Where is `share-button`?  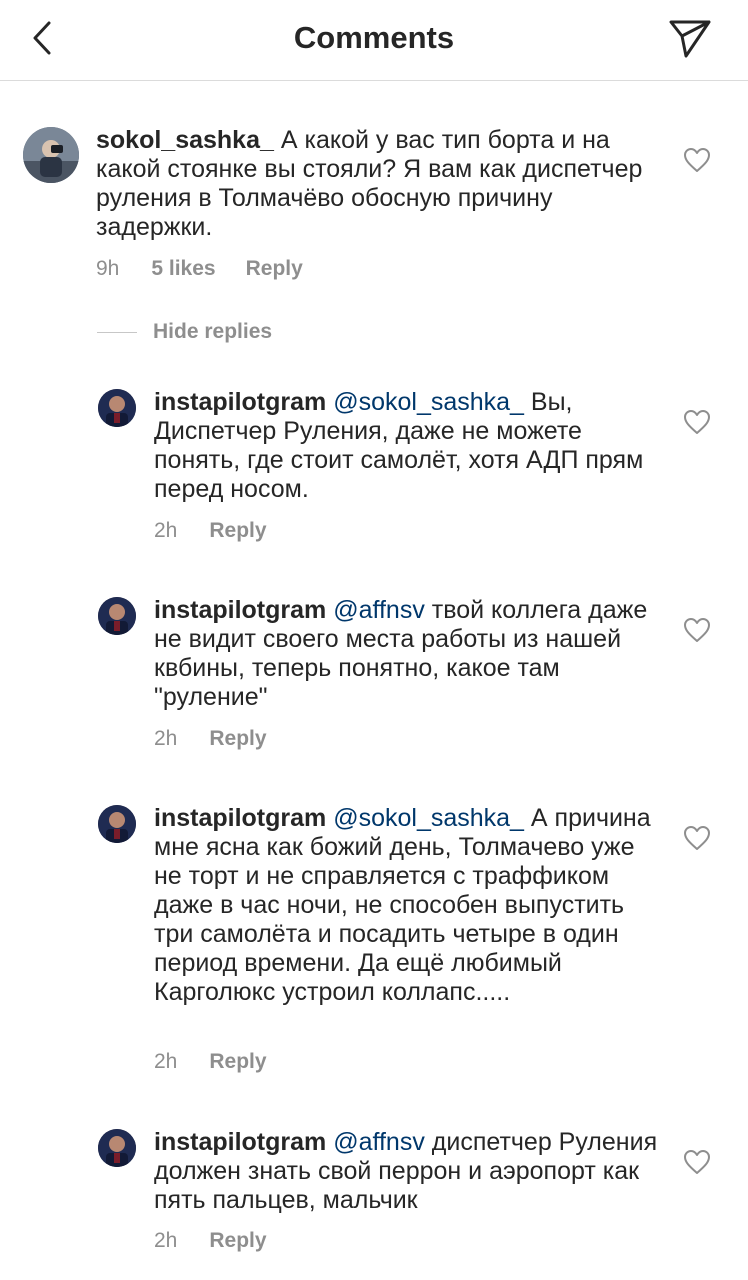 share-button is located at coordinates (690, 39).